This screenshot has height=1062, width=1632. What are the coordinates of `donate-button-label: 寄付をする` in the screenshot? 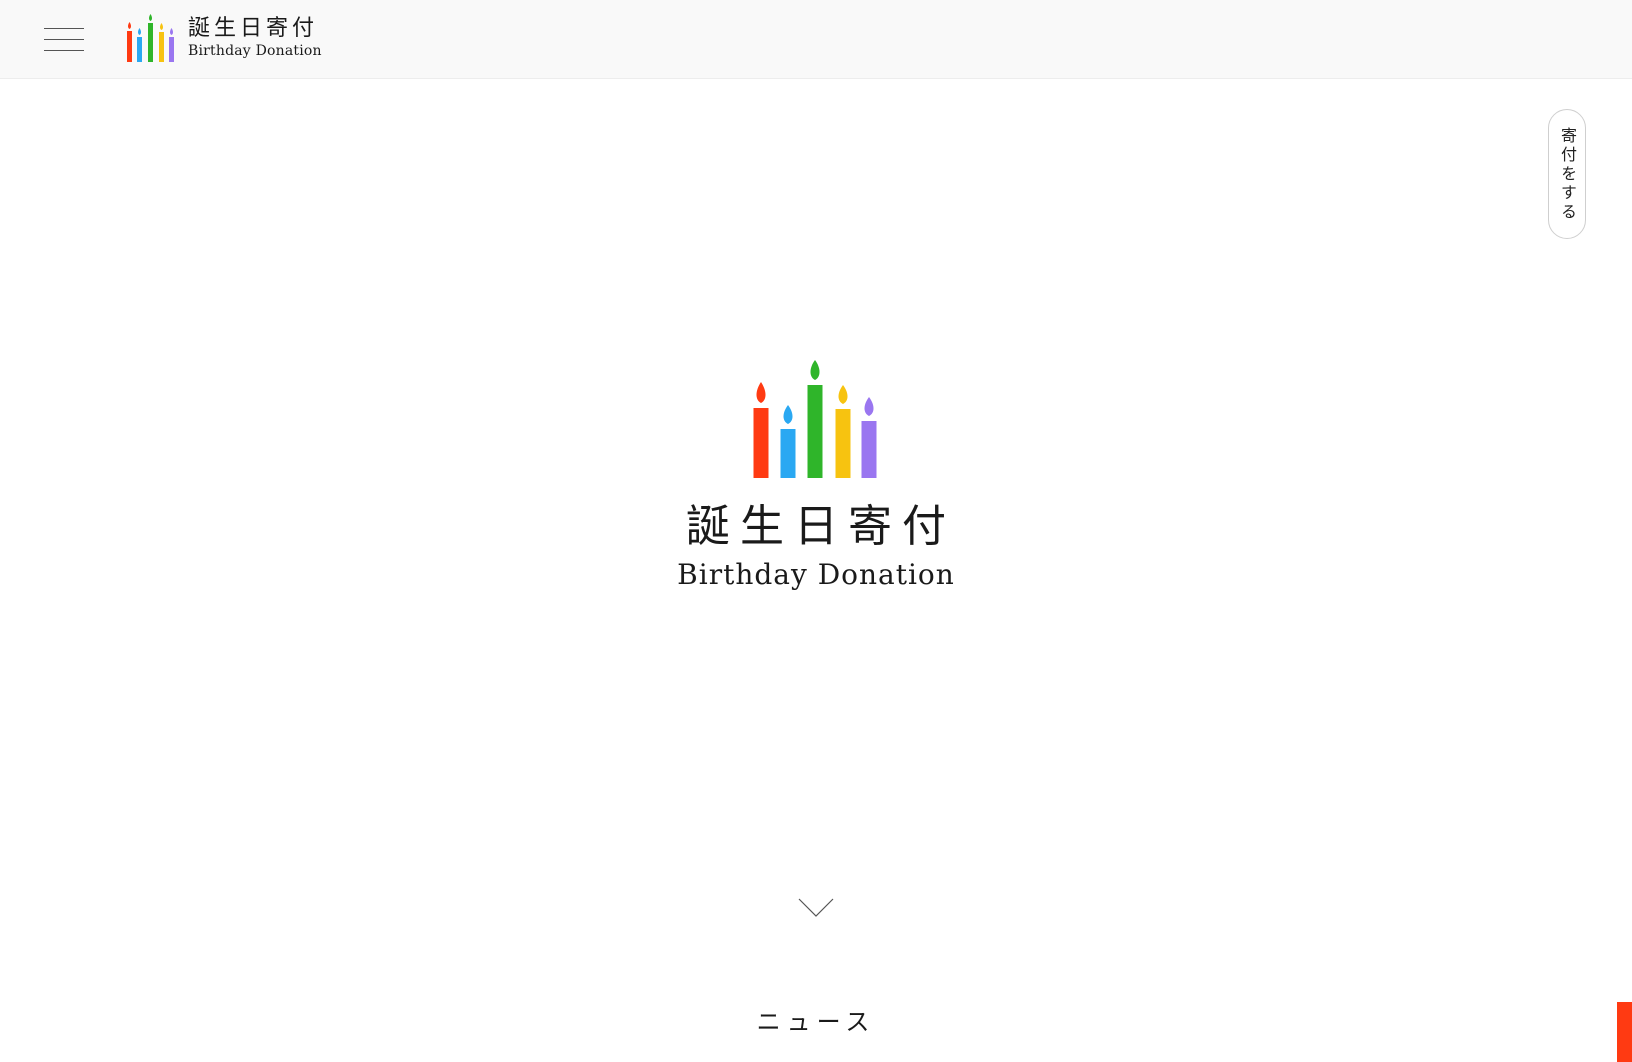 It's located at (1567, 174).